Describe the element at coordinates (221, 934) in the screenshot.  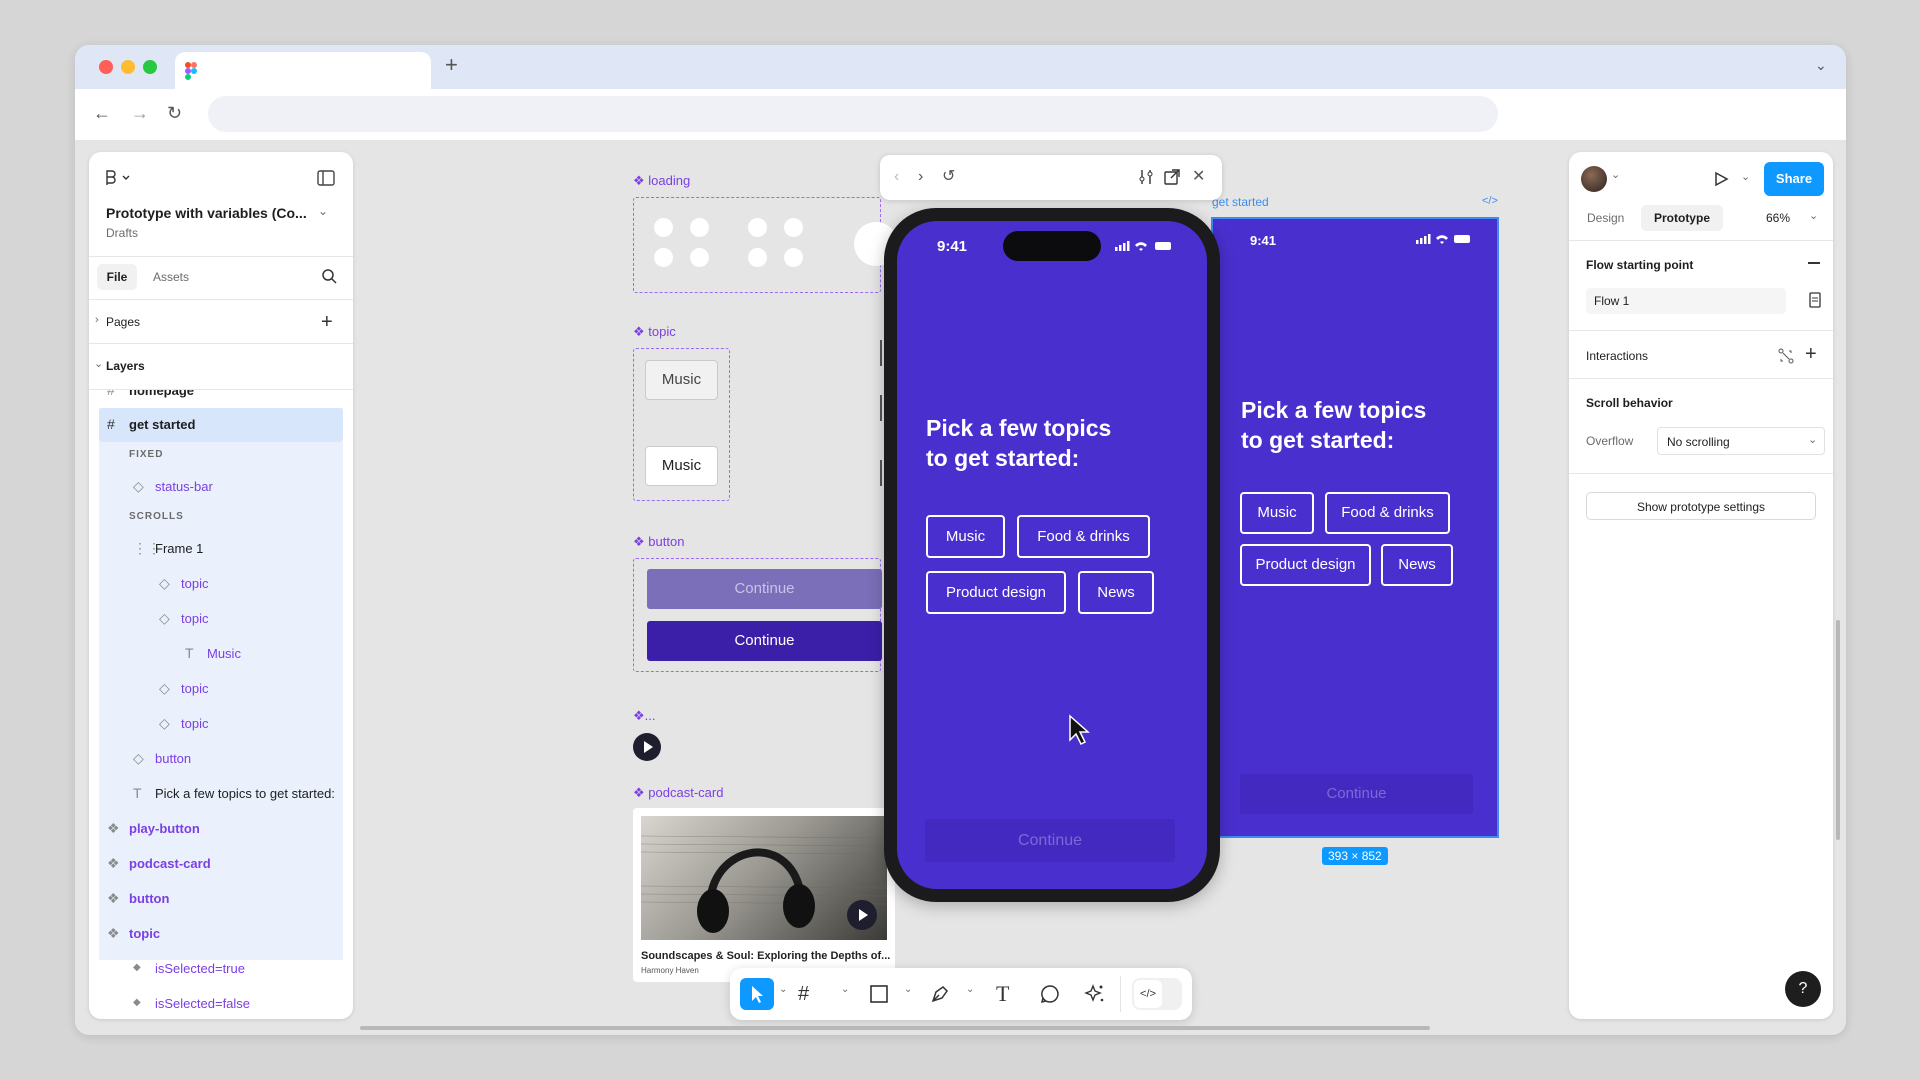
I see `layer-topic-component: ❖ topic` at that location.